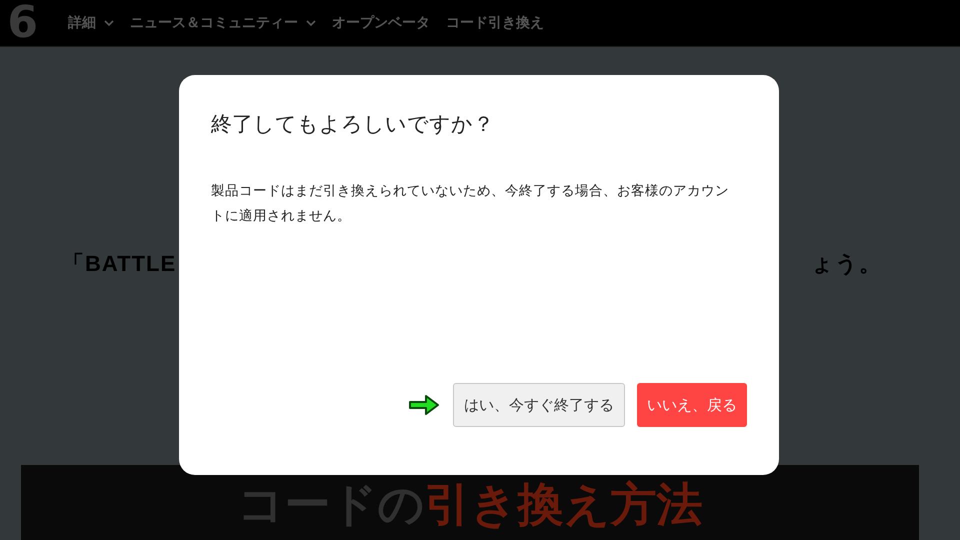 The width and height of the screenshot is (960, 540). I want to click on arrow-right-icon, so click(424, 405).